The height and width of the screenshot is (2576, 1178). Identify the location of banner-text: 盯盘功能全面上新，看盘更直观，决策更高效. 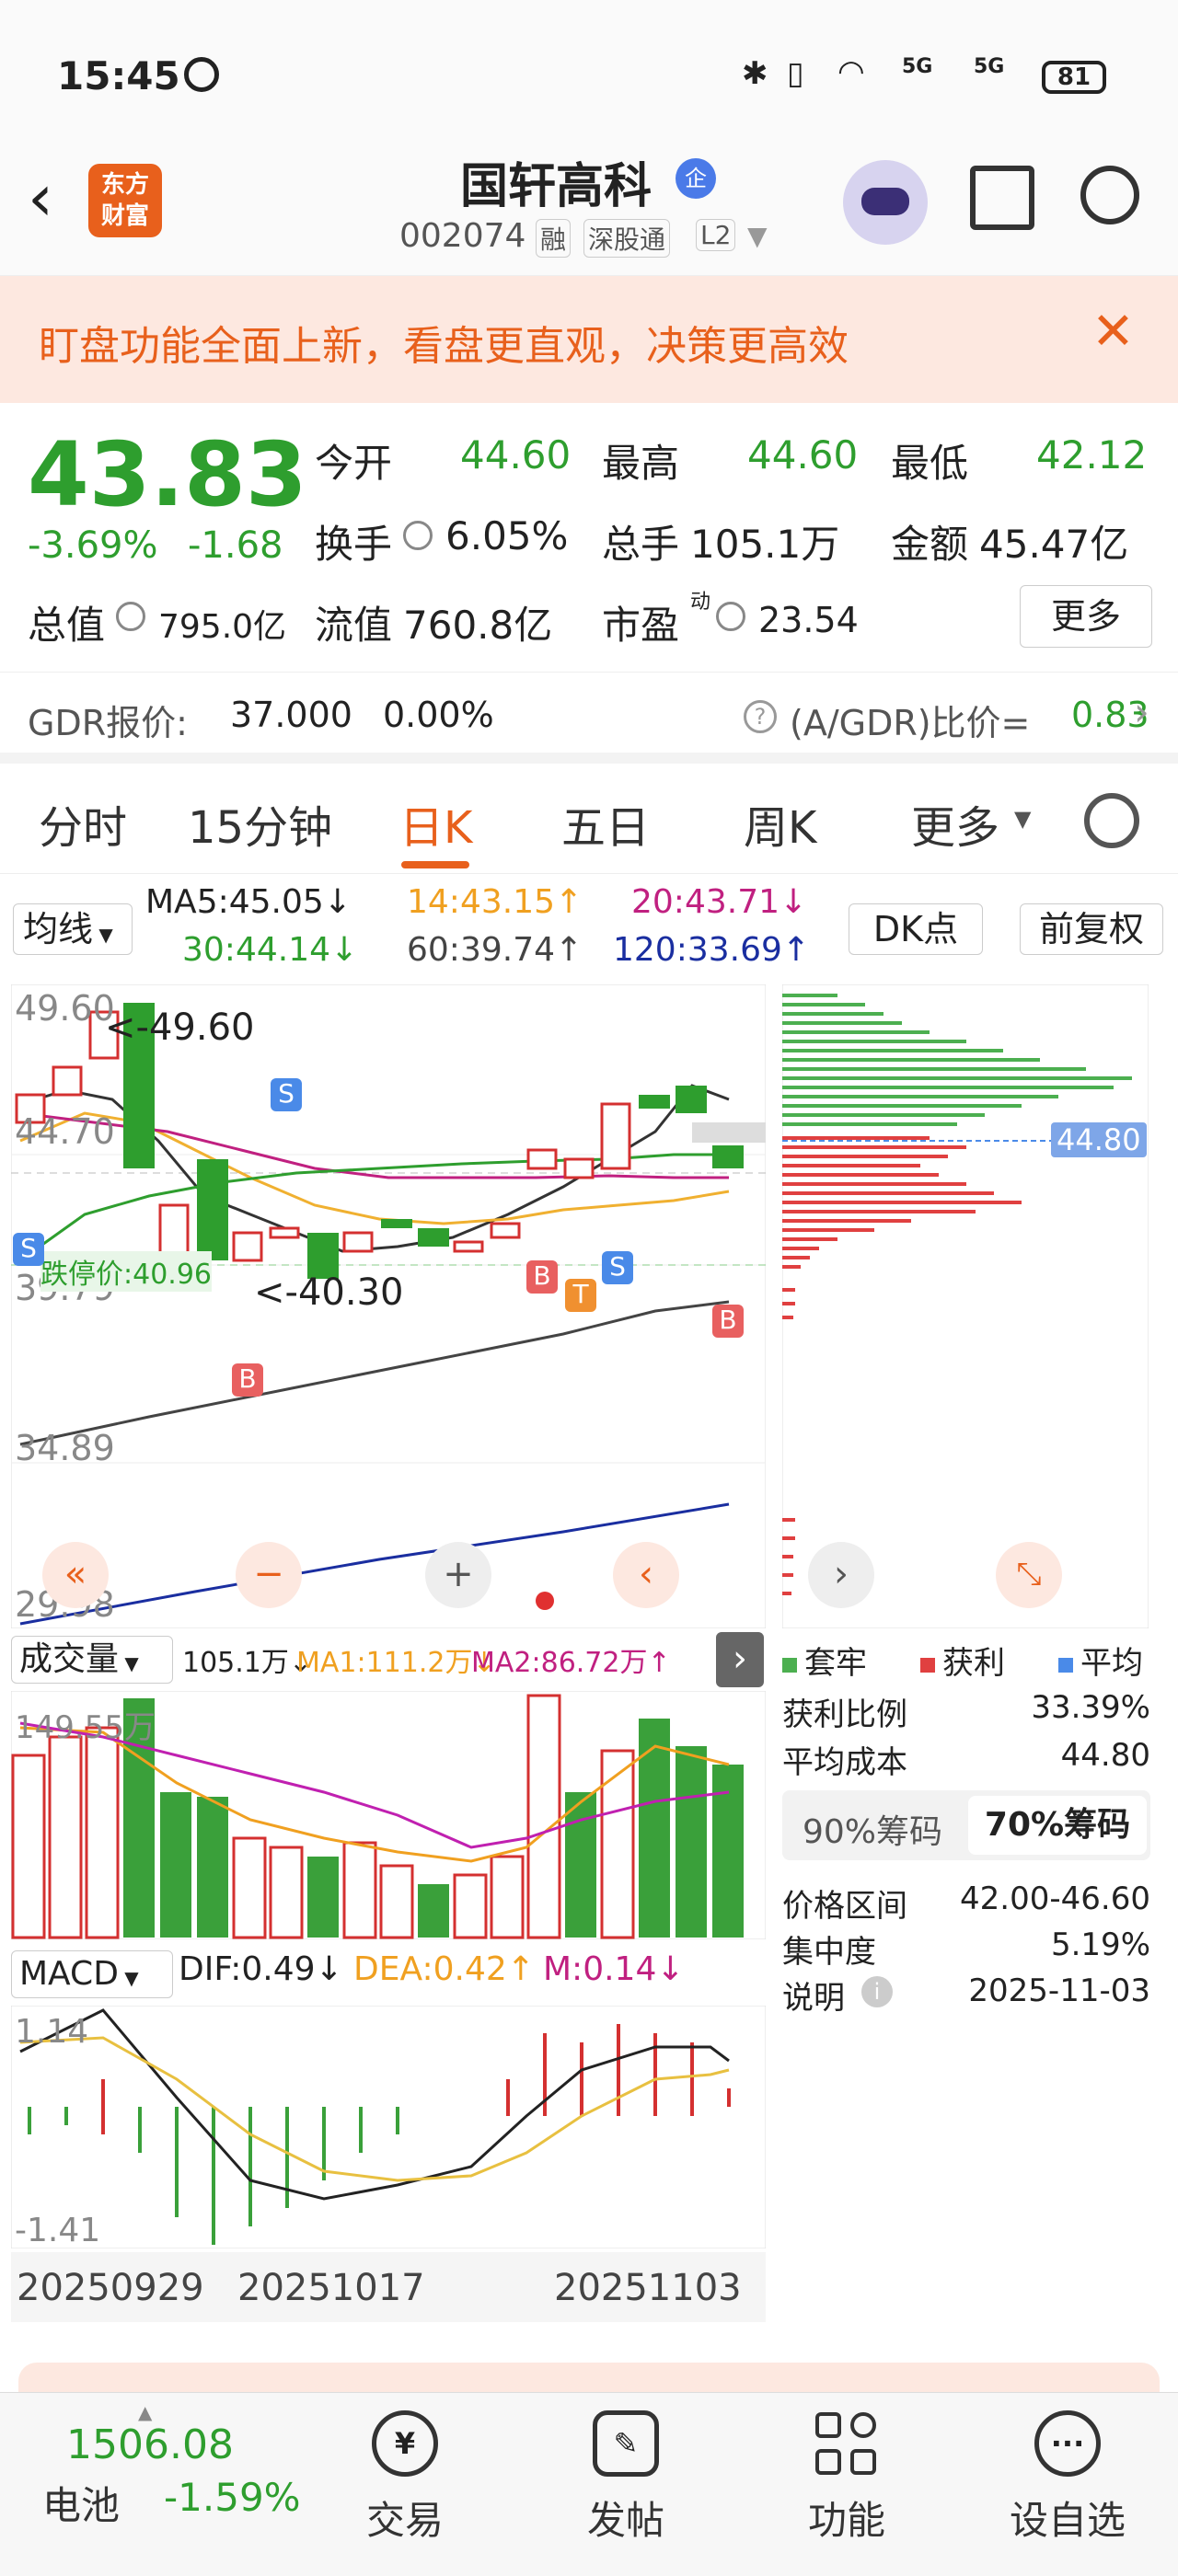
(444, 346).